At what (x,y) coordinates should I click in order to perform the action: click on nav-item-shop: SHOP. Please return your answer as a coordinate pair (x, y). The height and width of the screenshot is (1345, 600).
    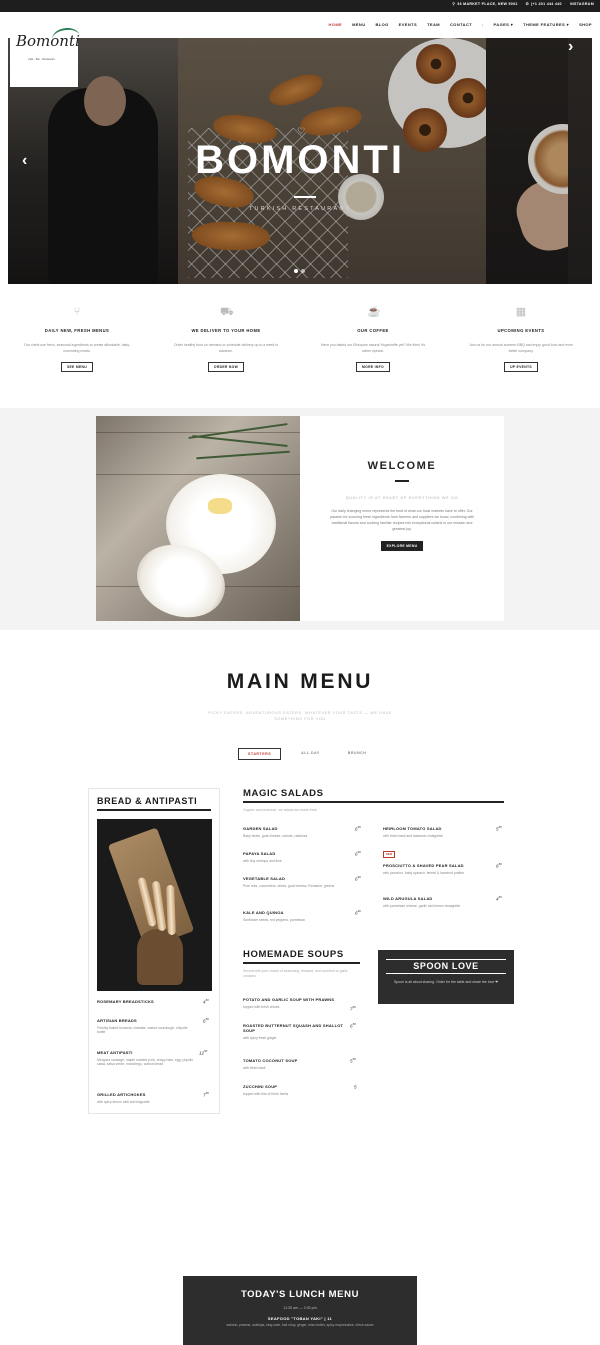
    Looking at the image, I should click on (585, 24).